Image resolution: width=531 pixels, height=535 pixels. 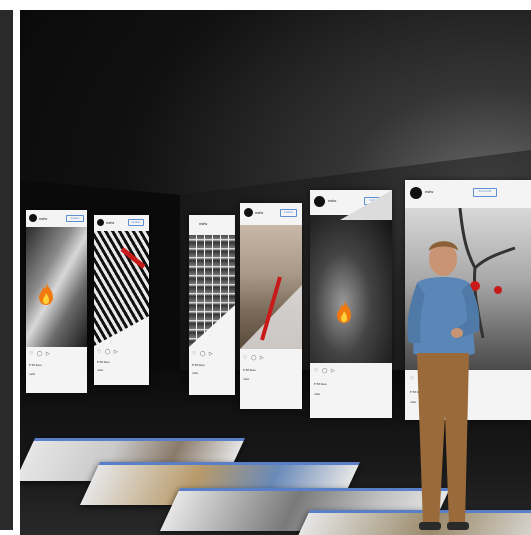 I want to click on instagram-post-1: nsfw Follow ♡ ◯ ▷ ♥ 58 likes nsfw, so click(x=56, y=301).